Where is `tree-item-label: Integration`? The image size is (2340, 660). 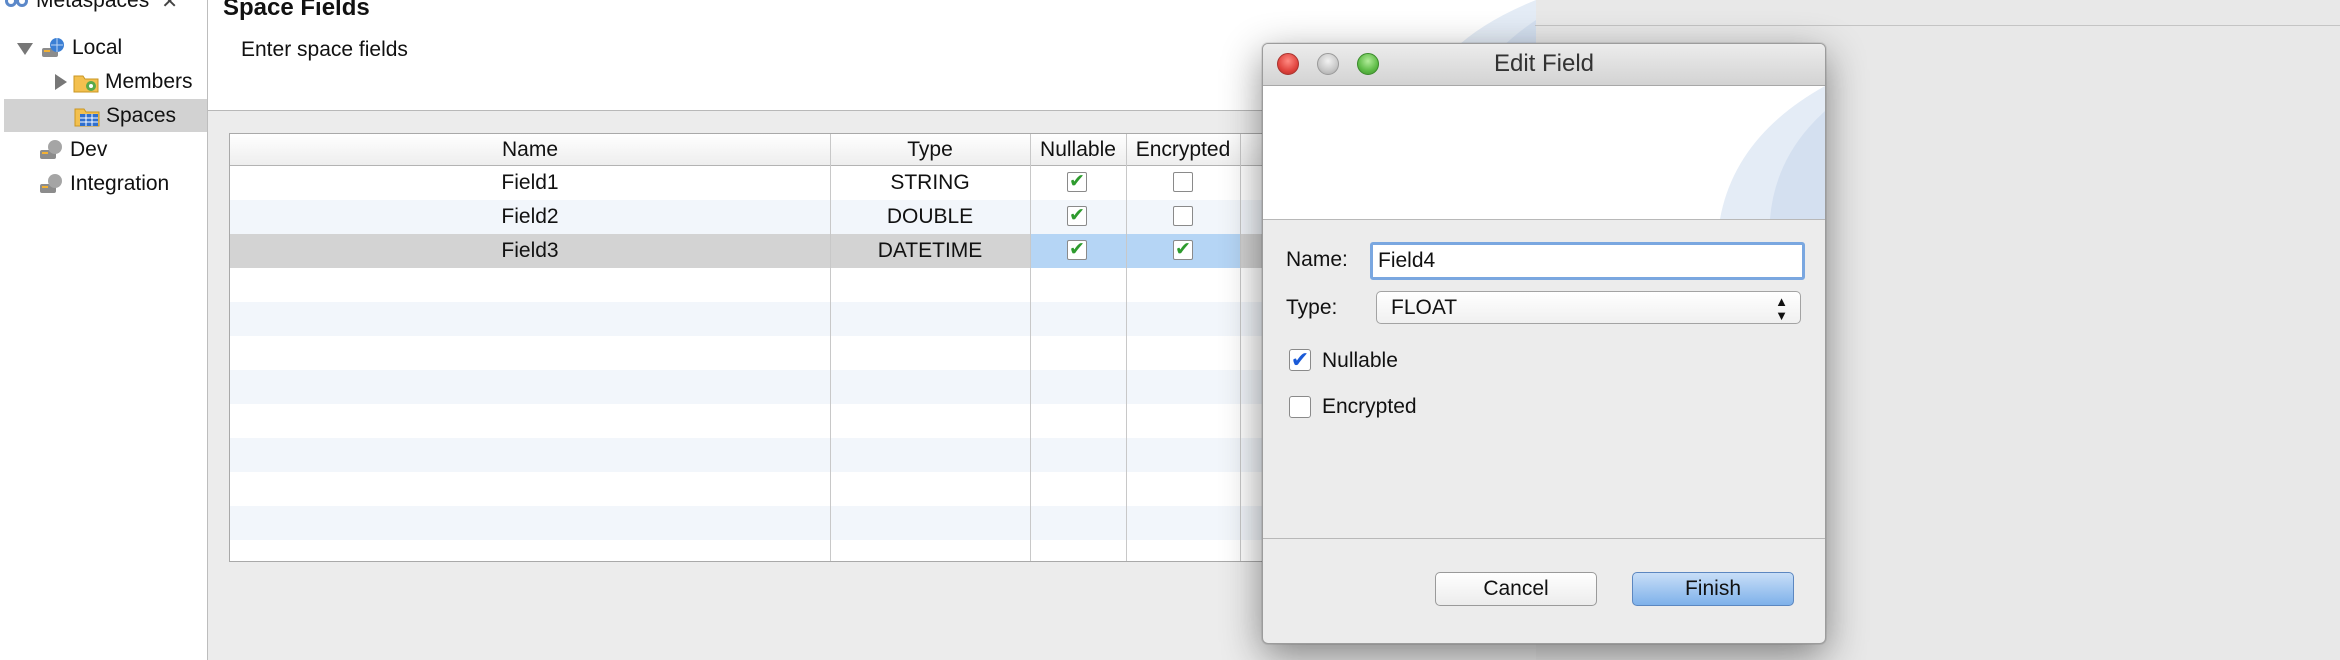
tree-item-label: Integration is located at coordinates (120, 183).